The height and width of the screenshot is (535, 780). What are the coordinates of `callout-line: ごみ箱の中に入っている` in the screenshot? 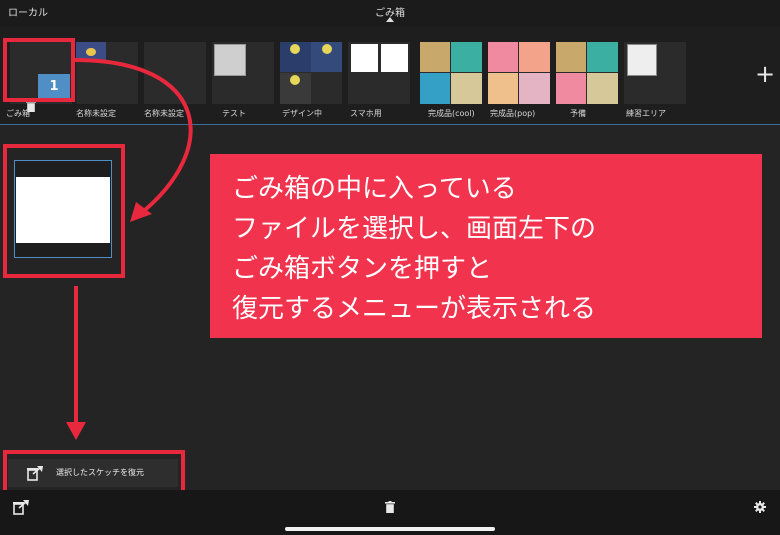 It's located at (374, 189).